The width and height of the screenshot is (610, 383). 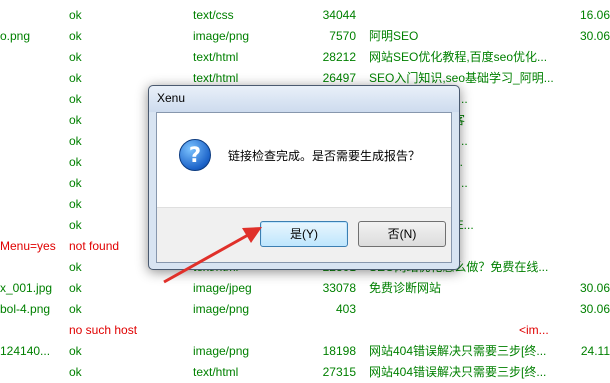 I want to click on row-status: no such host, so click(x=103, y=330).